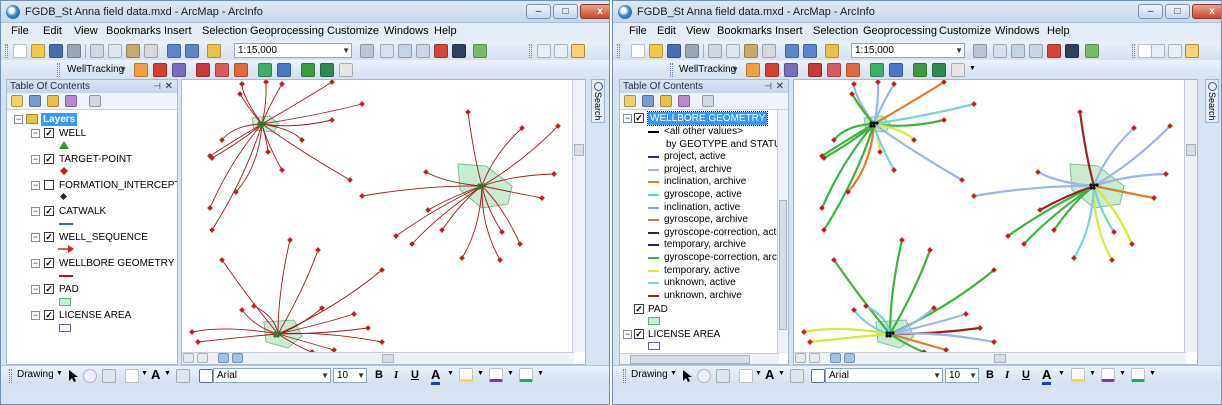 This screenshot has width=1222, height=405. What do you see at coordinates (35, 133) in the screenshot?
I see `collapse-well-toggle: −` at bounding box center [35, 133].